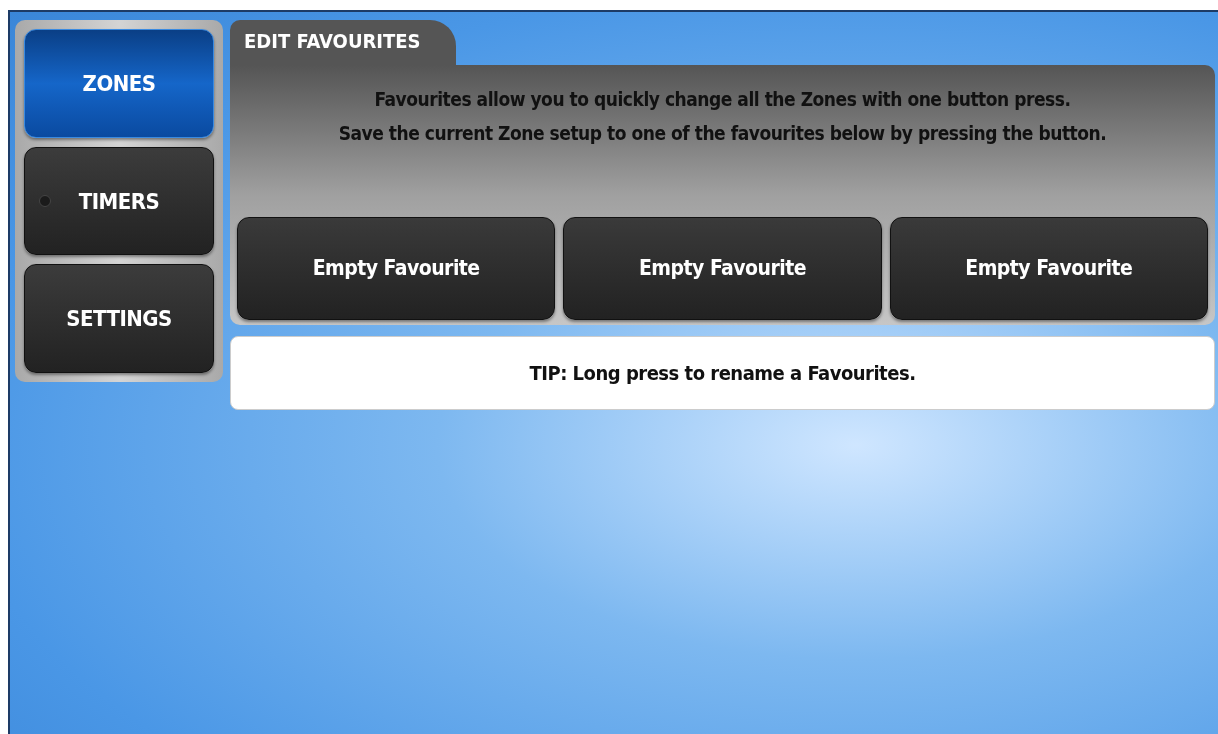 The height and width of the screenshot is (734, 1218). I want to click on sidebar-item: ZONES, so click(119, 83).